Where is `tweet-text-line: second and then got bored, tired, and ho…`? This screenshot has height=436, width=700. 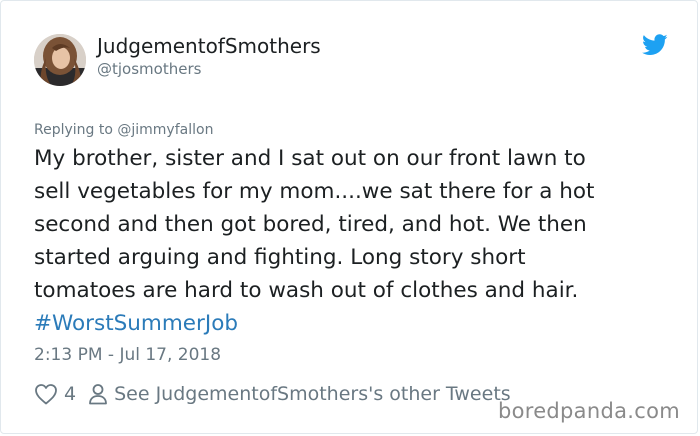
tweet-text-line: second and then got bored, tired, and ho… is located at coordinates (310, 224).